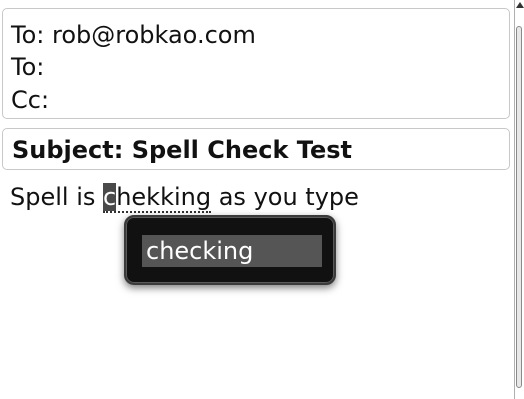 The height and width of the screenshot is (399, 524). I want to click on to-field-secondary: To:, so click(27, 67).